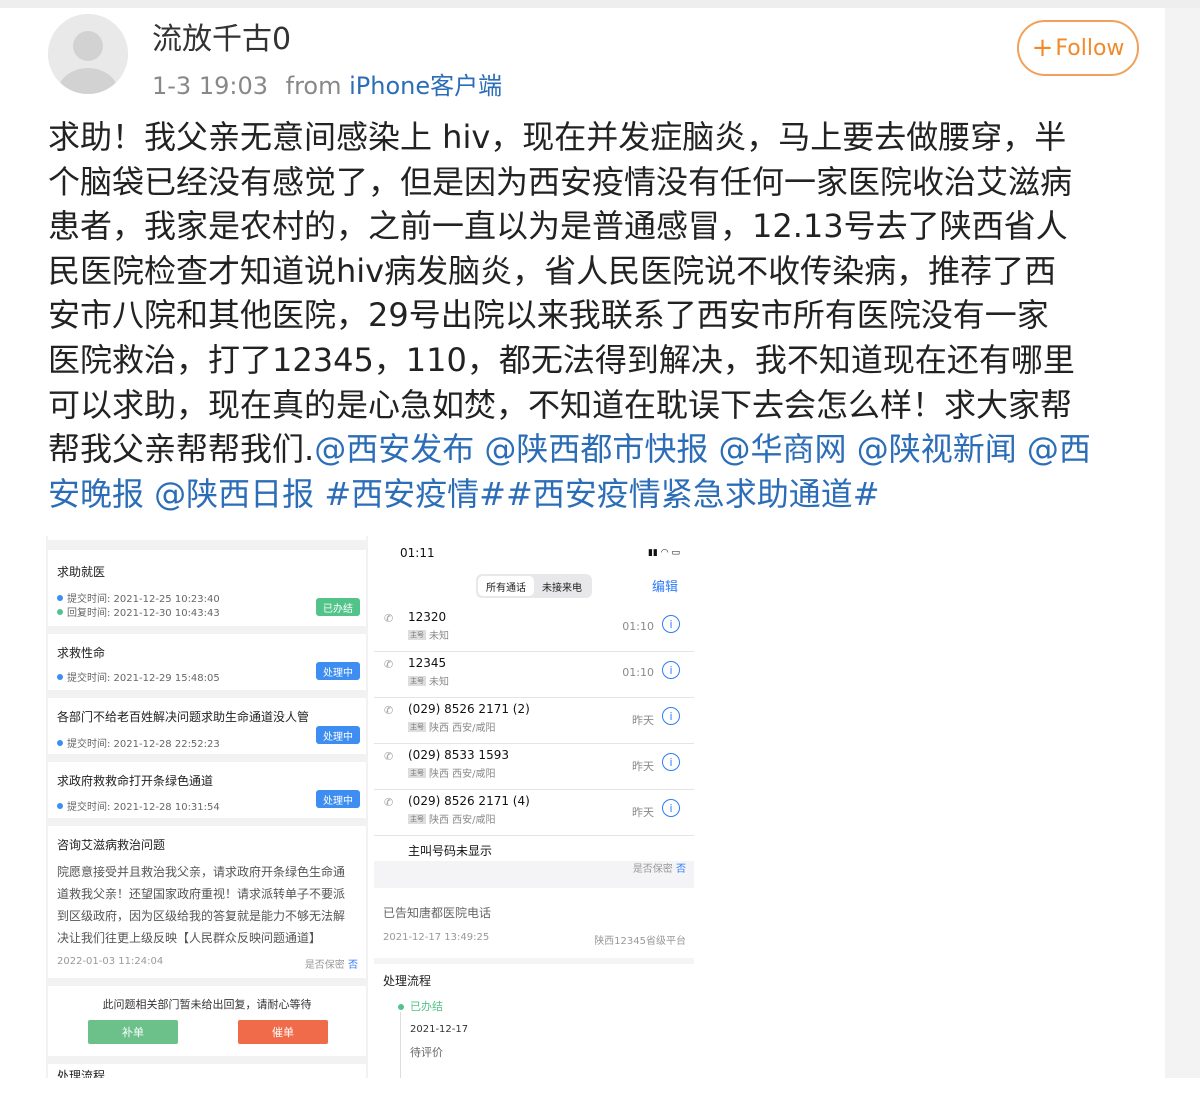 The height and width of the screenshot is (1102, 1200). What do you see at coordinates (110, 961) in the screenshot?
I see `detail-date: 2022-01-03 11:24:04` at bounding box center [110, 961].